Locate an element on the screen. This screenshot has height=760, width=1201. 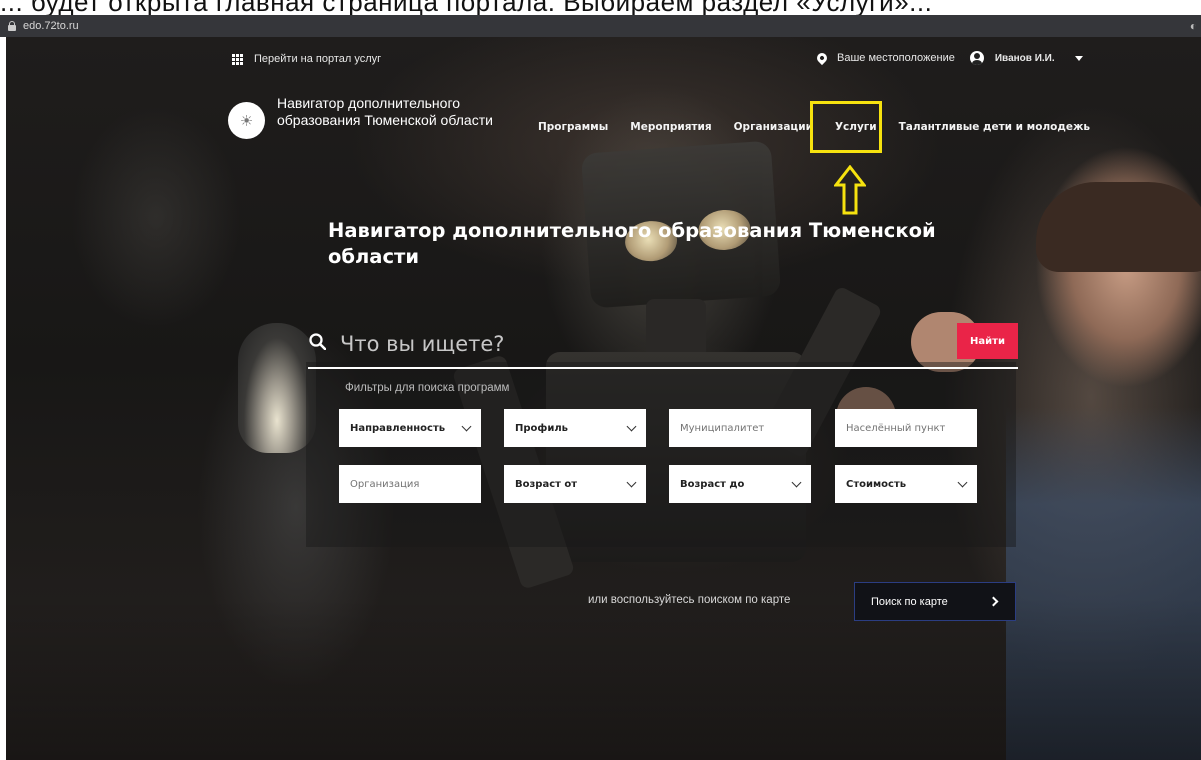
nav-item-organizations: Организации is located at coordinates (773, 127).